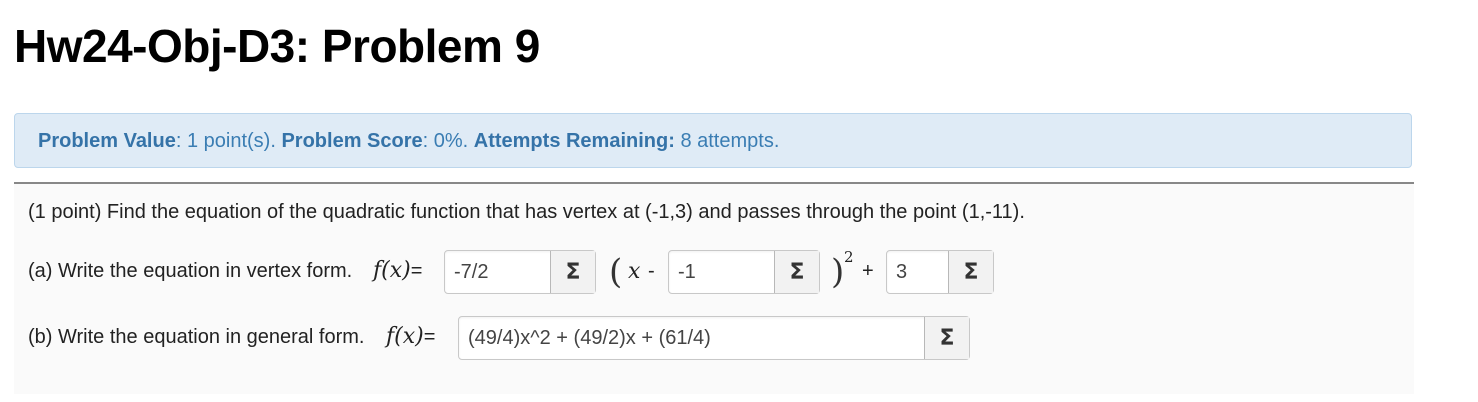 The width and height of the screenshot is (1478, 402). I want to click on part-b-function: f(x)=, so click(410, 336).